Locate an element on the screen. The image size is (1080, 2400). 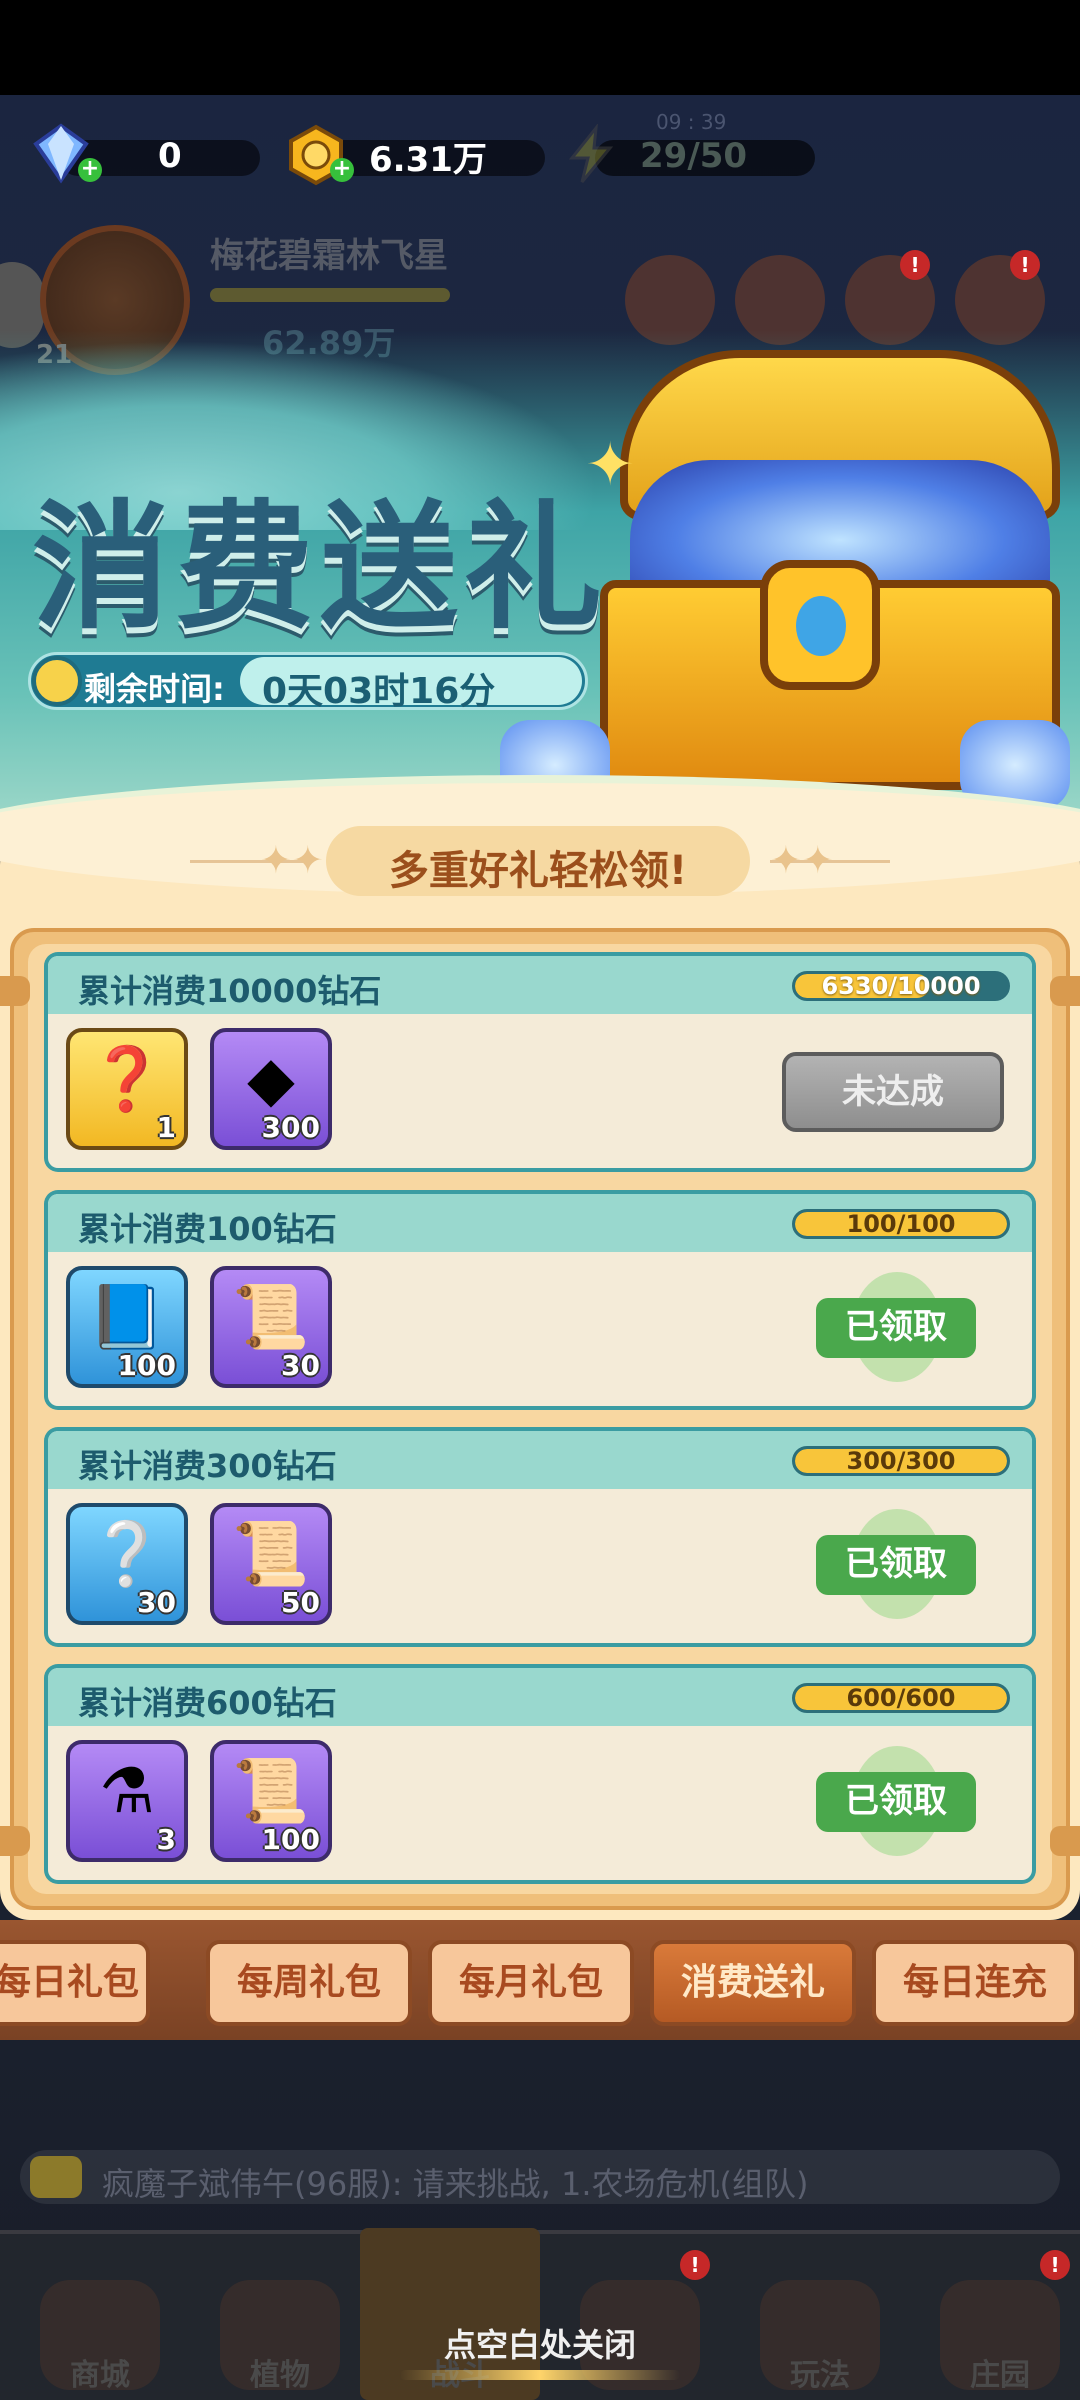
not-achieved-button: 未达成 is located at coordinates (893, 1092).